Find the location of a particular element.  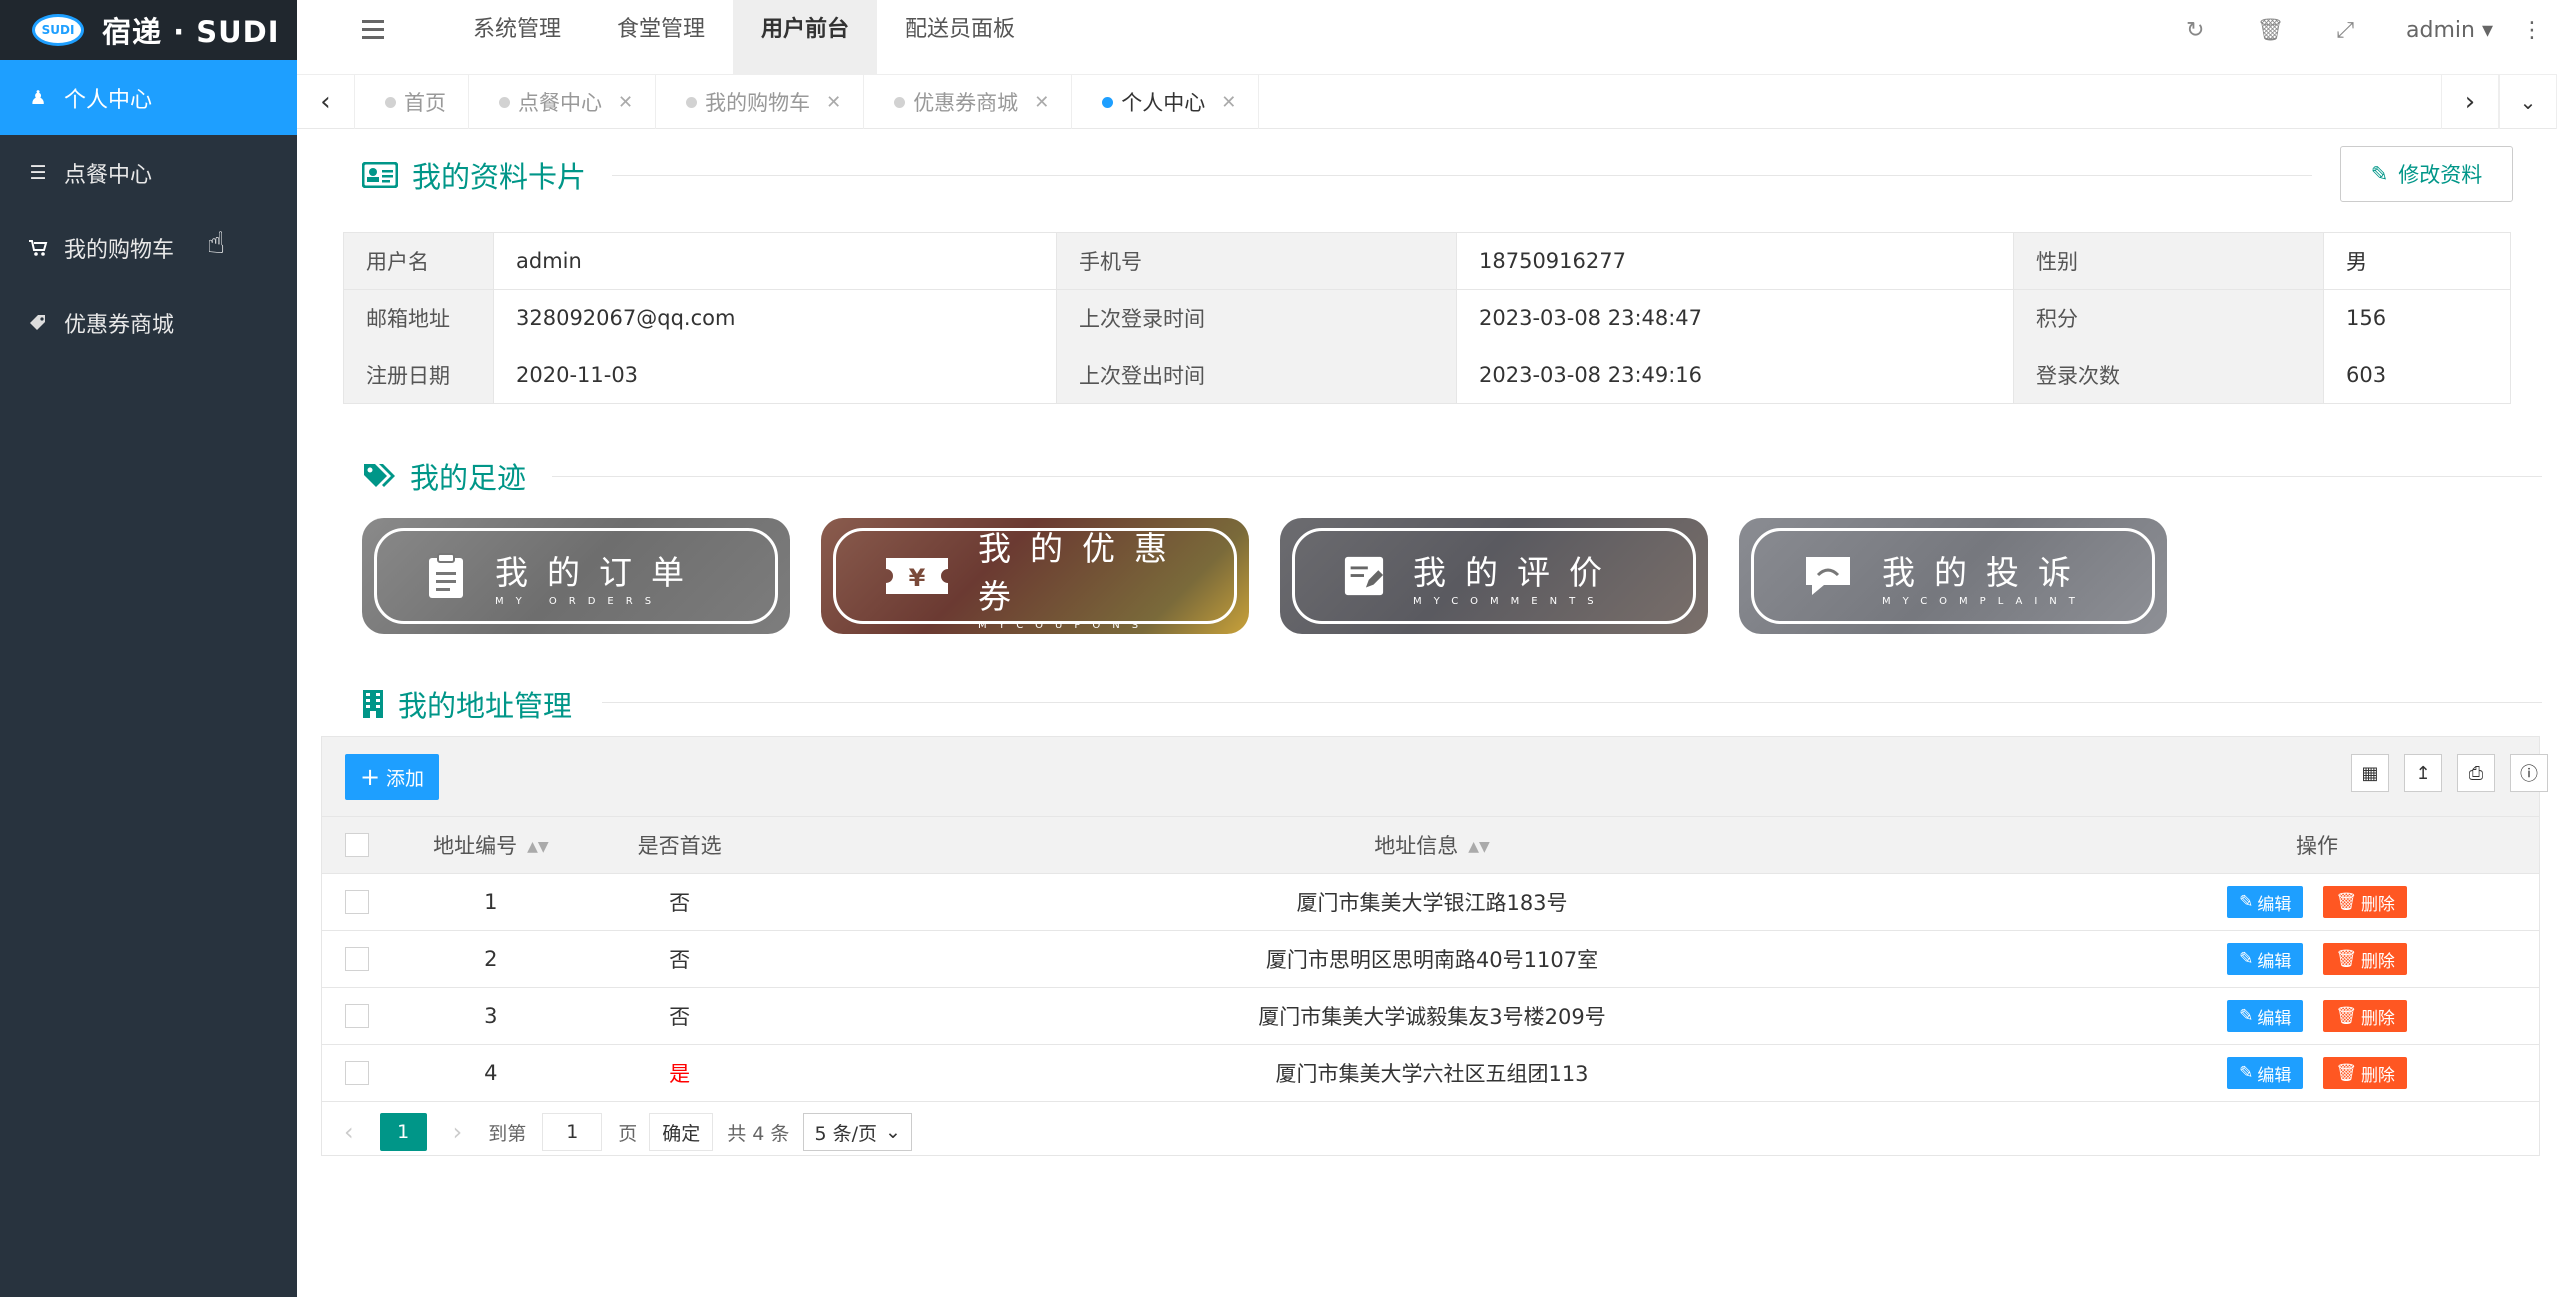

refresh-icon: ↻ is located at coordinates (2195, 30).